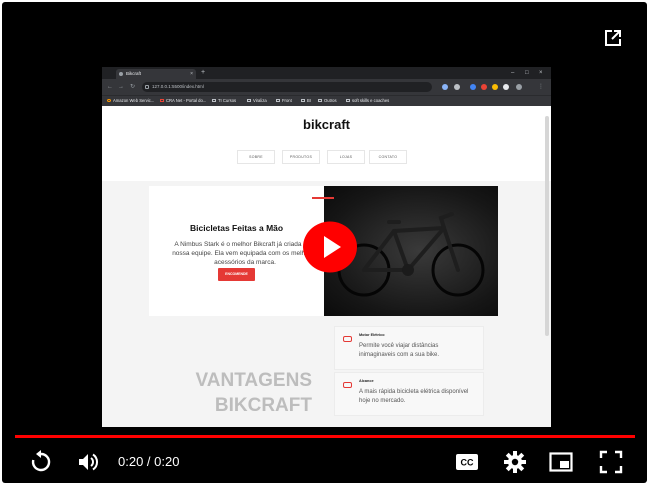 The width and height of the screenshot is (649, 485). What do you see at coordinates (372, 335) in the screenshot?
I see `feature-title: Motor Elétrico` at bounding box center [372, 335].